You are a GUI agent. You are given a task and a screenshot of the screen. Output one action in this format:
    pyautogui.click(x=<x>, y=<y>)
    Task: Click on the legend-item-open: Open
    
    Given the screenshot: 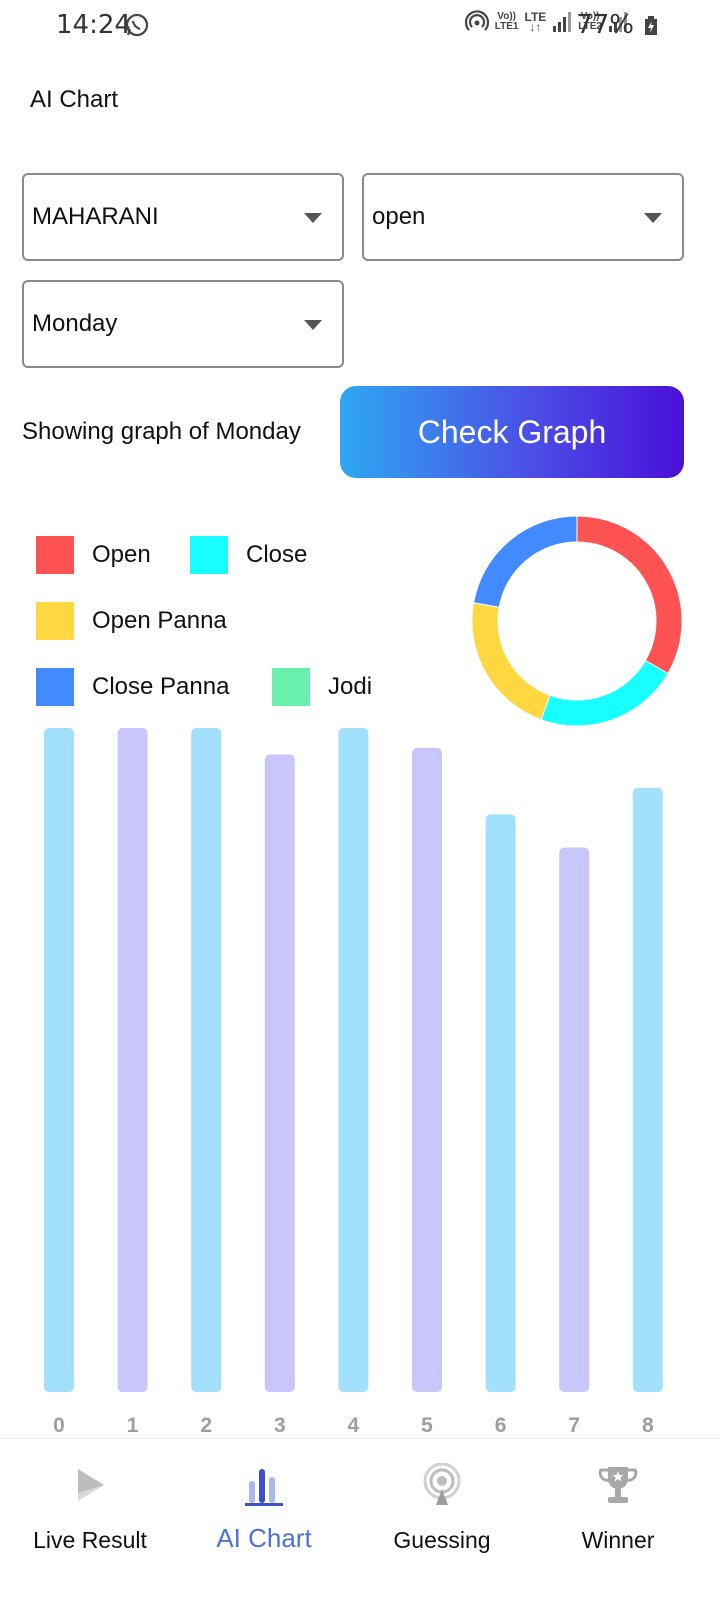 What is the action you would take?
    pyautogui.click(x=93, y=555)
    